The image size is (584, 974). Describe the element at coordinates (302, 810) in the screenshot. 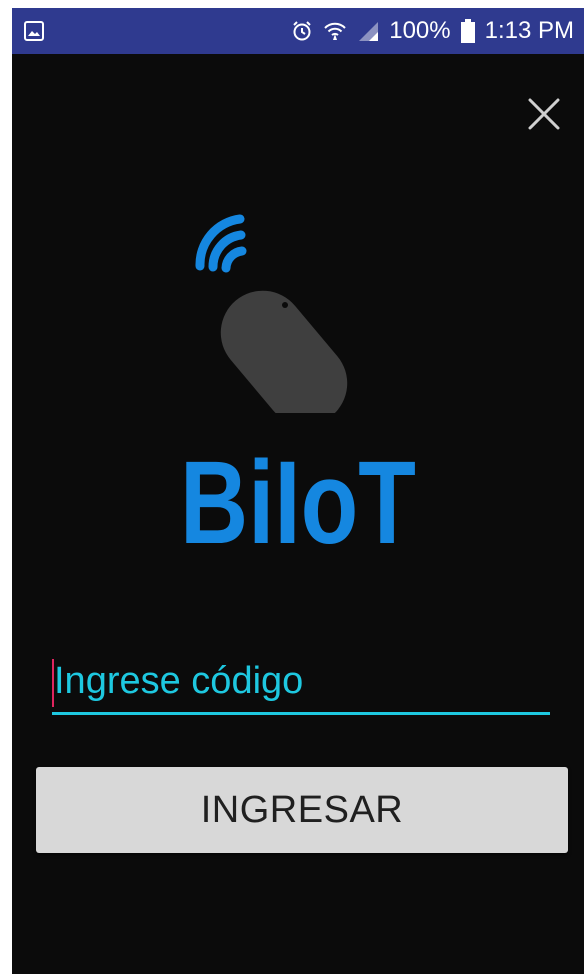

I see `submit-button: INGRESAR` at that location.